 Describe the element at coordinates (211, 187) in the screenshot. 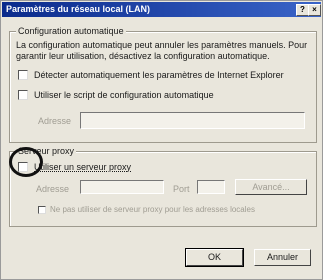

I see `proxy-port-field` at that location.